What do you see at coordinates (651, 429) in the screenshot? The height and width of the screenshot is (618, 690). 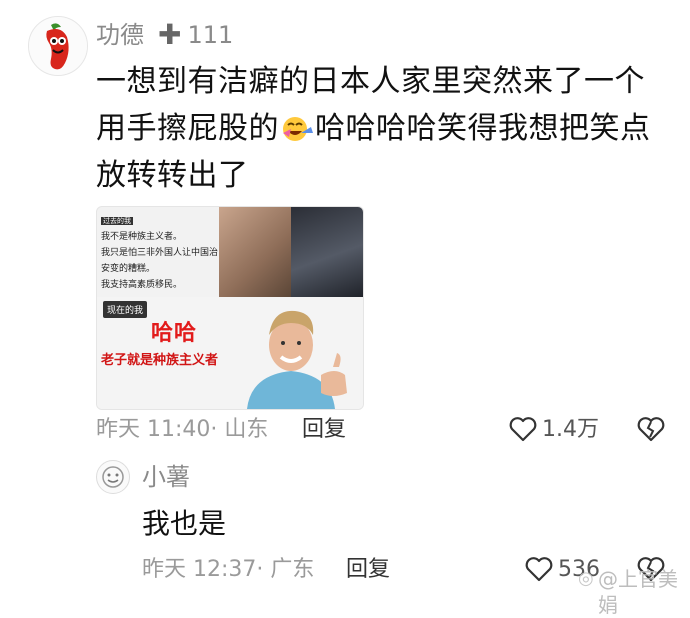 I see `broken-heart-icon` at bounding box center [651, 429].